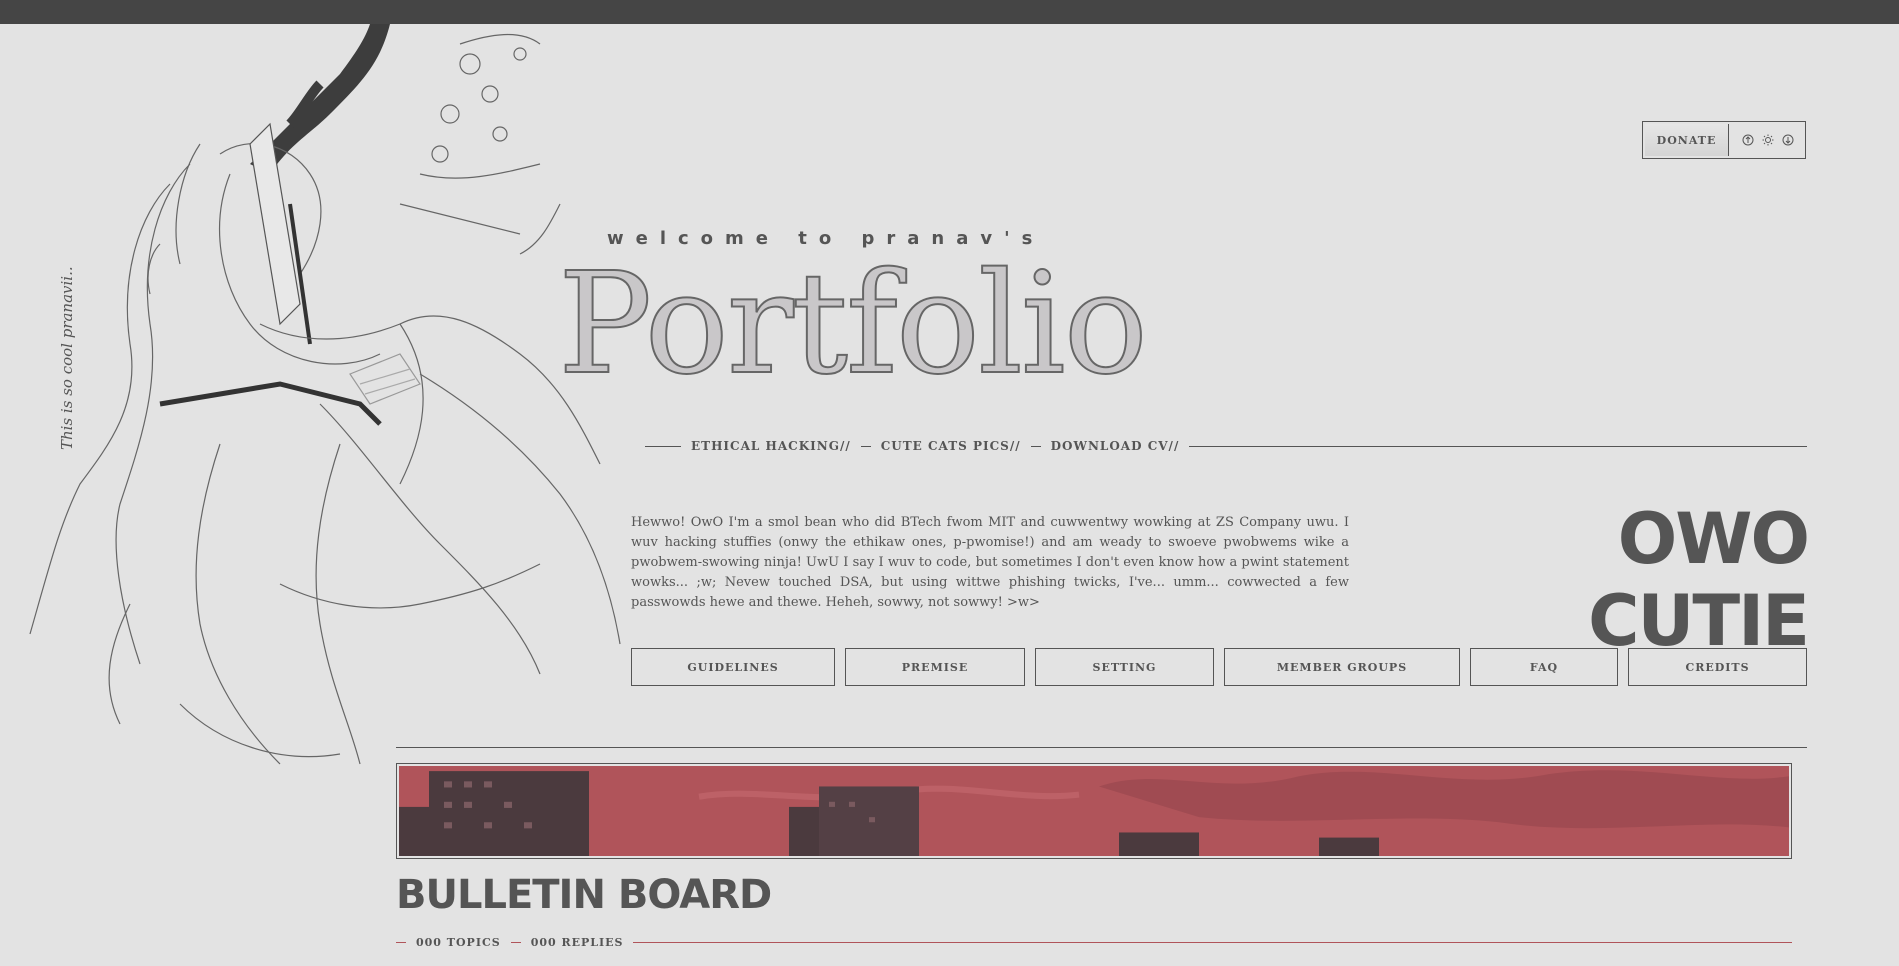 This screenshot has width=1899, height=966. I want to click on credits-button: CREDITS, so click(1717, 667).